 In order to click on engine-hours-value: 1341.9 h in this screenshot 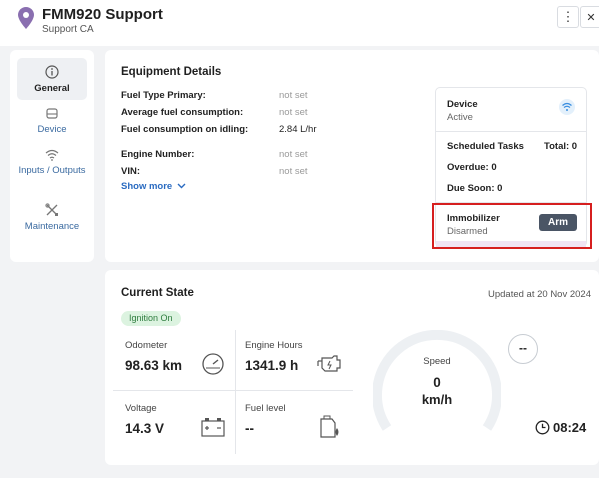, I will do `click(272, 365)`.